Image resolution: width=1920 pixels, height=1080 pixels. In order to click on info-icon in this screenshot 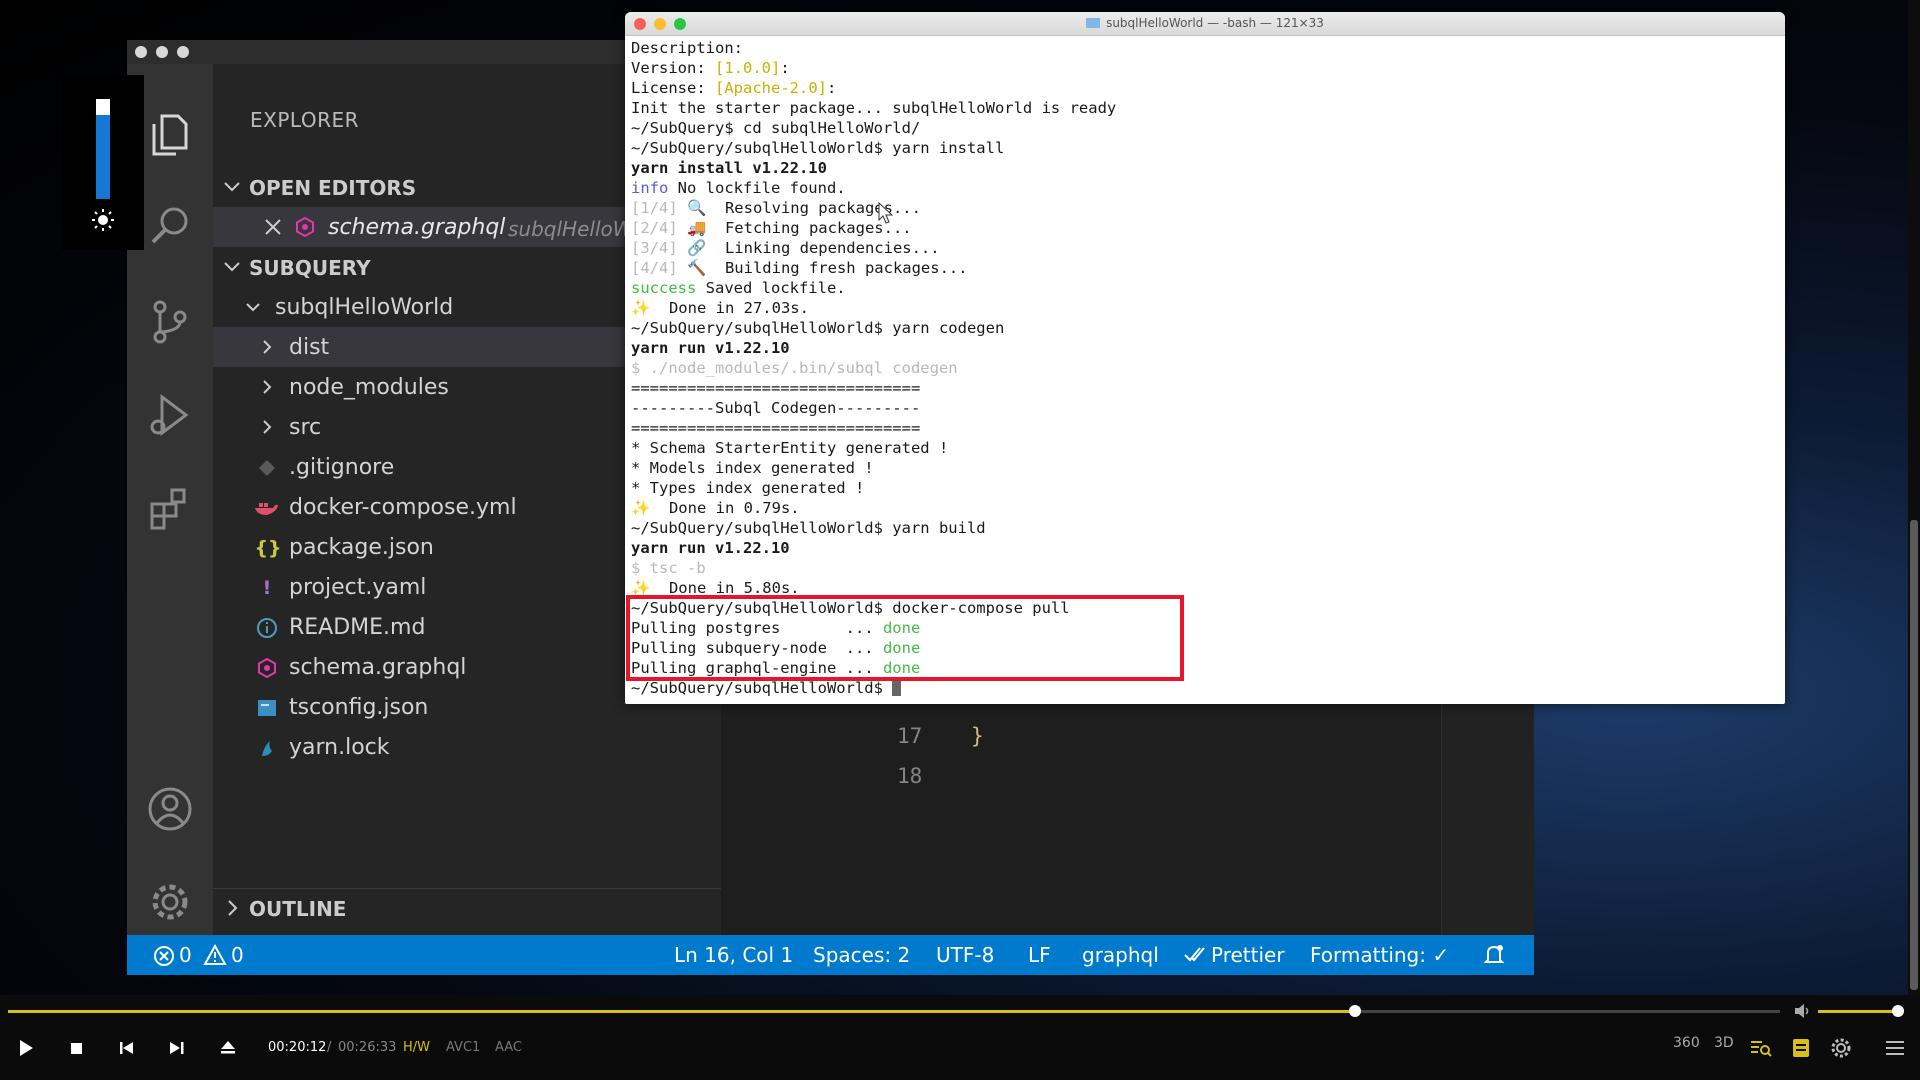, I will do `click(267, 628)`.